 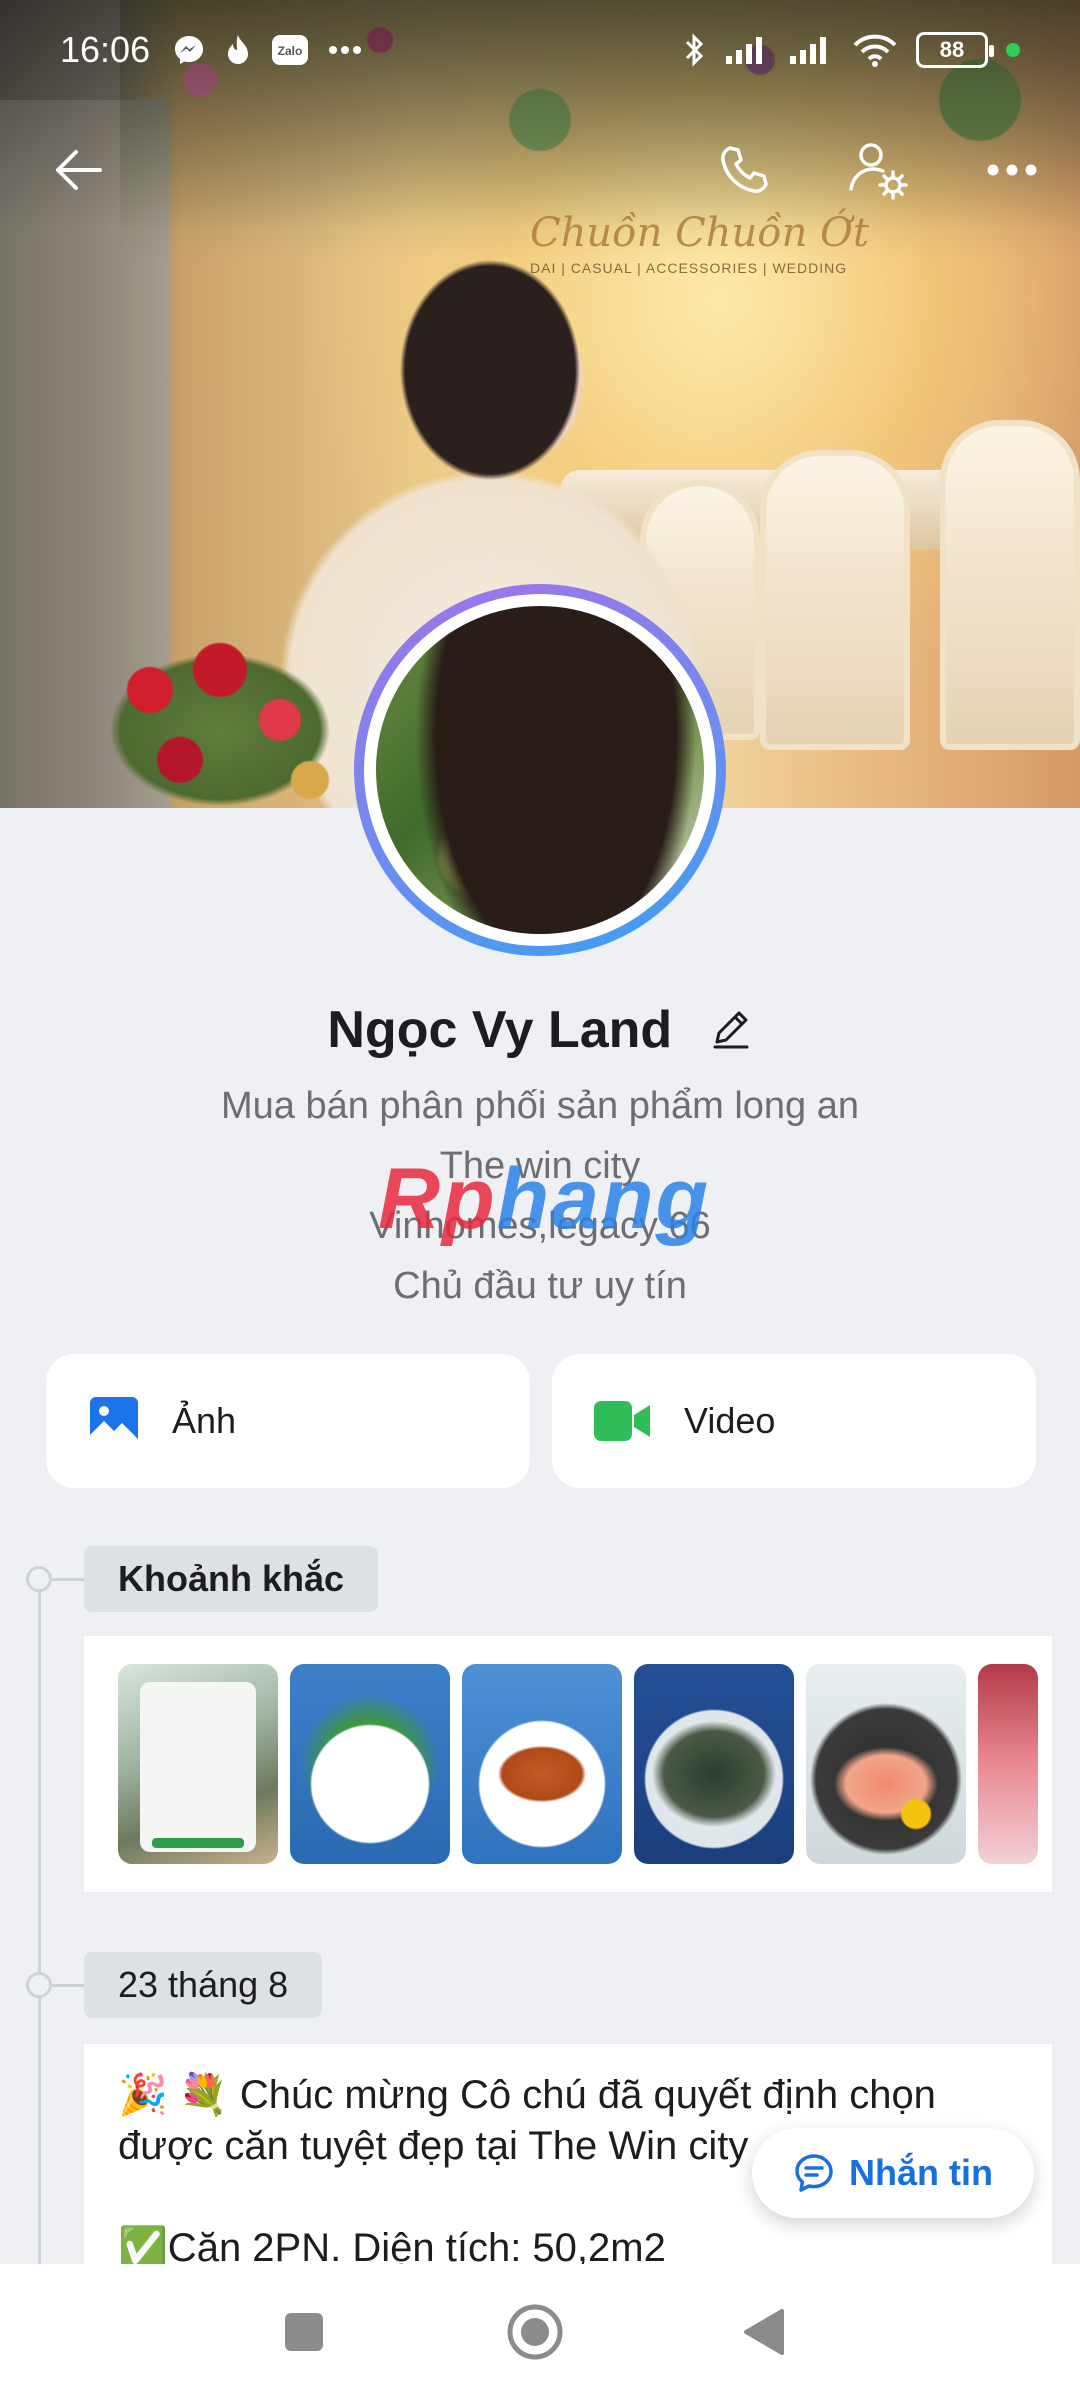 I want to click on cover-flowers, so click(x=220, y=719).